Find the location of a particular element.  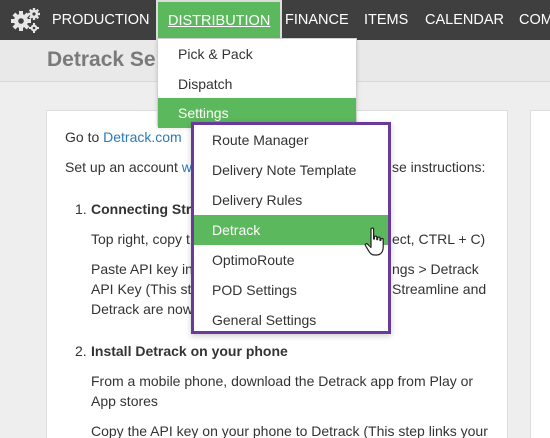

step1-title: Connecting Str is located at coordinates (141, 209).